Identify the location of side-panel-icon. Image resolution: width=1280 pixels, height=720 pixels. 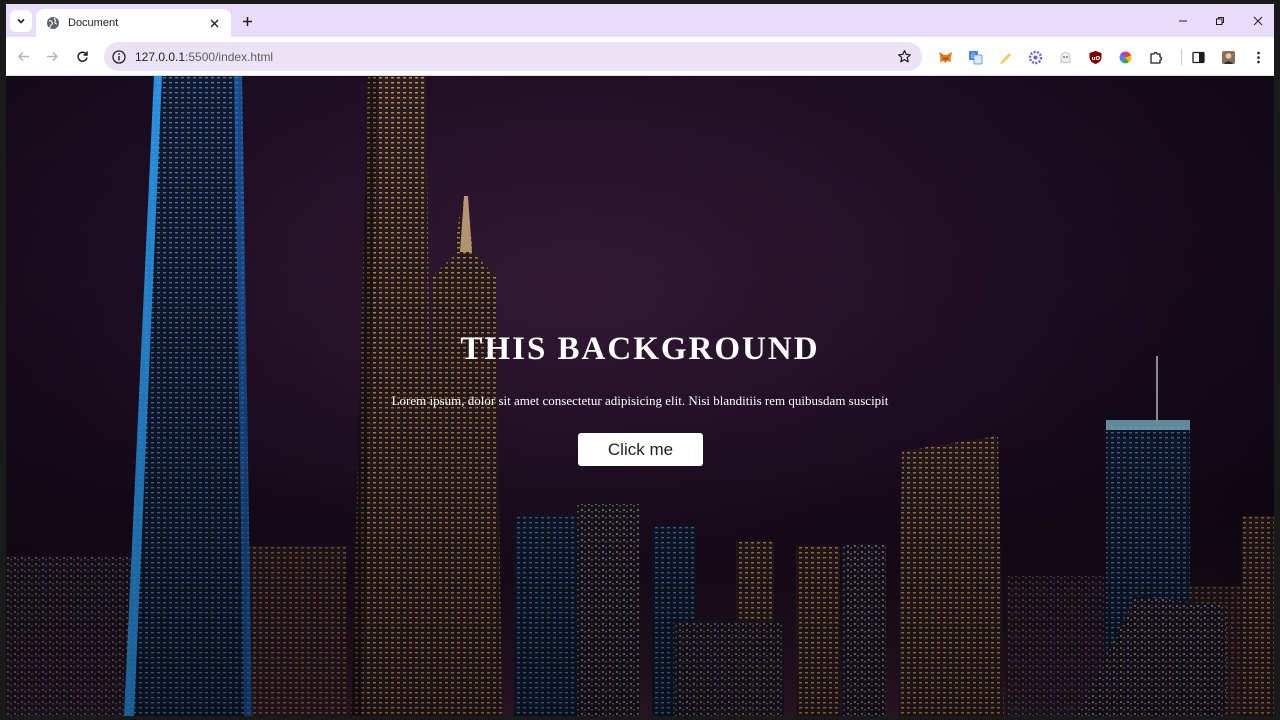
(1198, 57).